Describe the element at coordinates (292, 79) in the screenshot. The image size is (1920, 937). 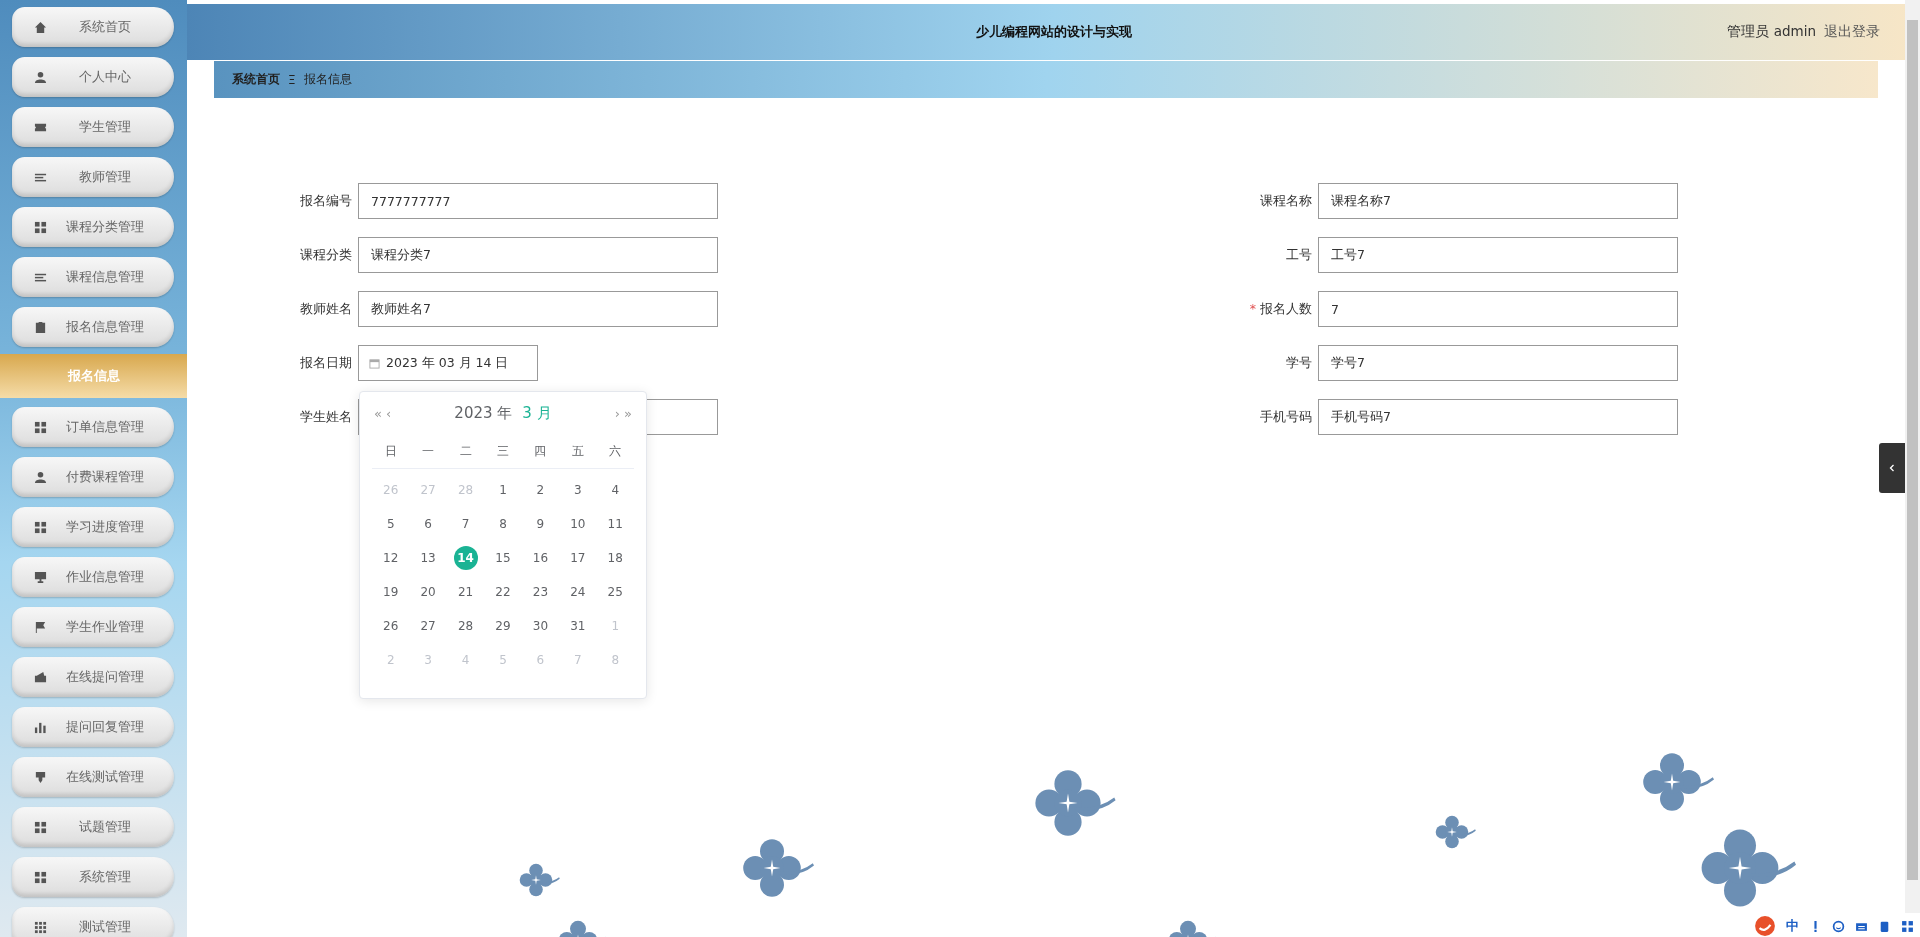
I see `breadcrumb-separator: Ξ` at that location.